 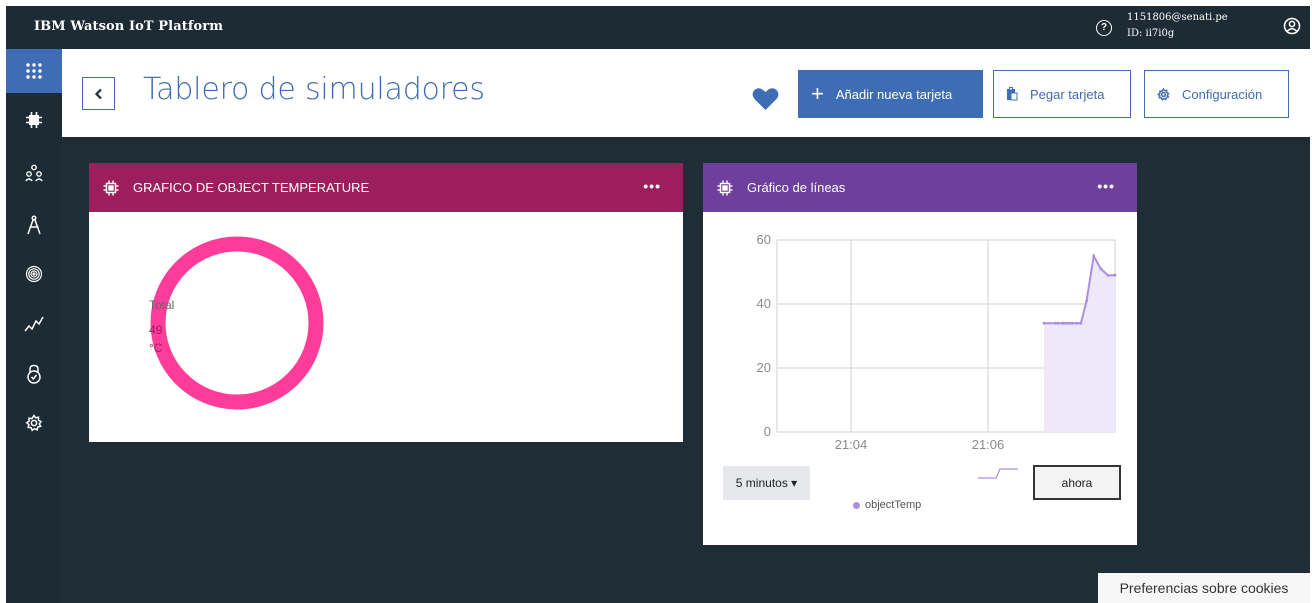 I want to click on x-tick-label: 21:06, so click(x=988, y=444).